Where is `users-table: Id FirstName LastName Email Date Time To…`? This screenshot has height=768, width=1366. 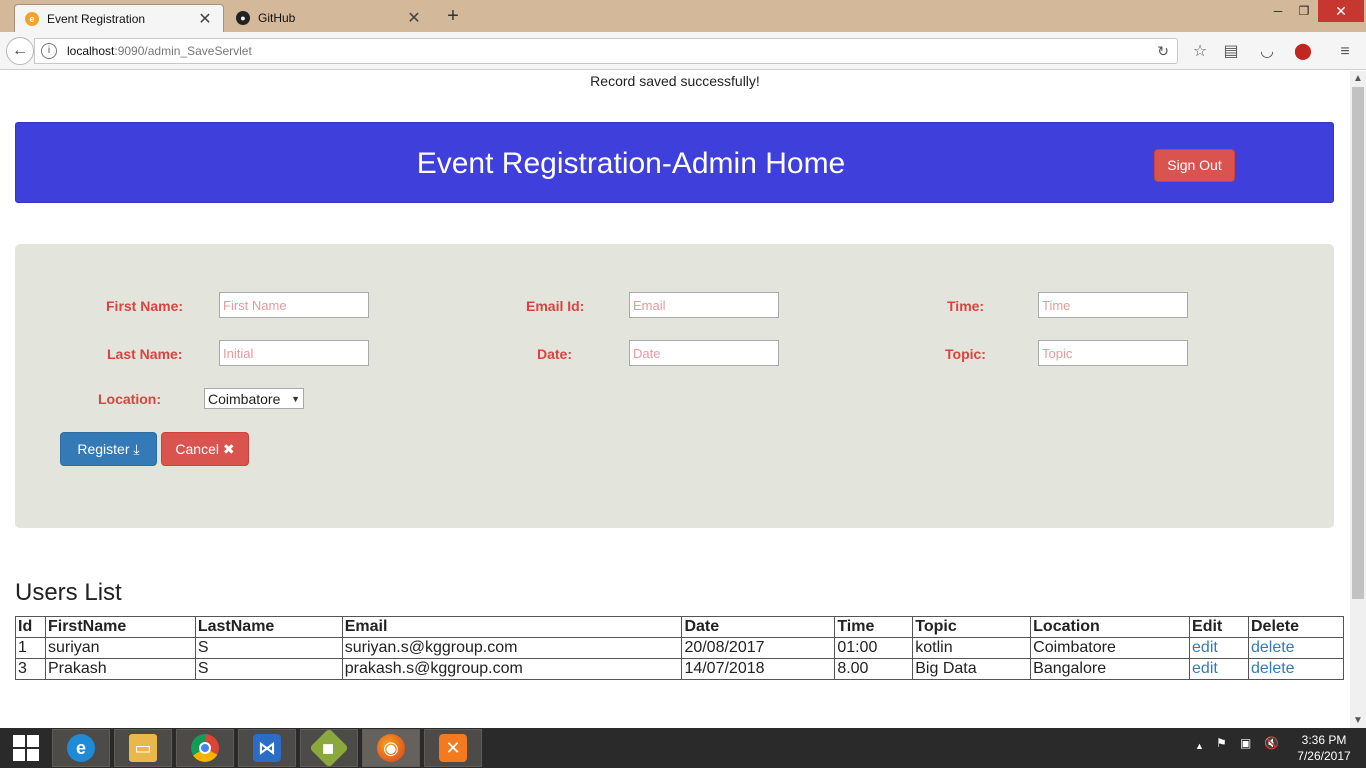
users-table: Id FirstName LastName Email Date Time To… is located at coordinates (680, 648).